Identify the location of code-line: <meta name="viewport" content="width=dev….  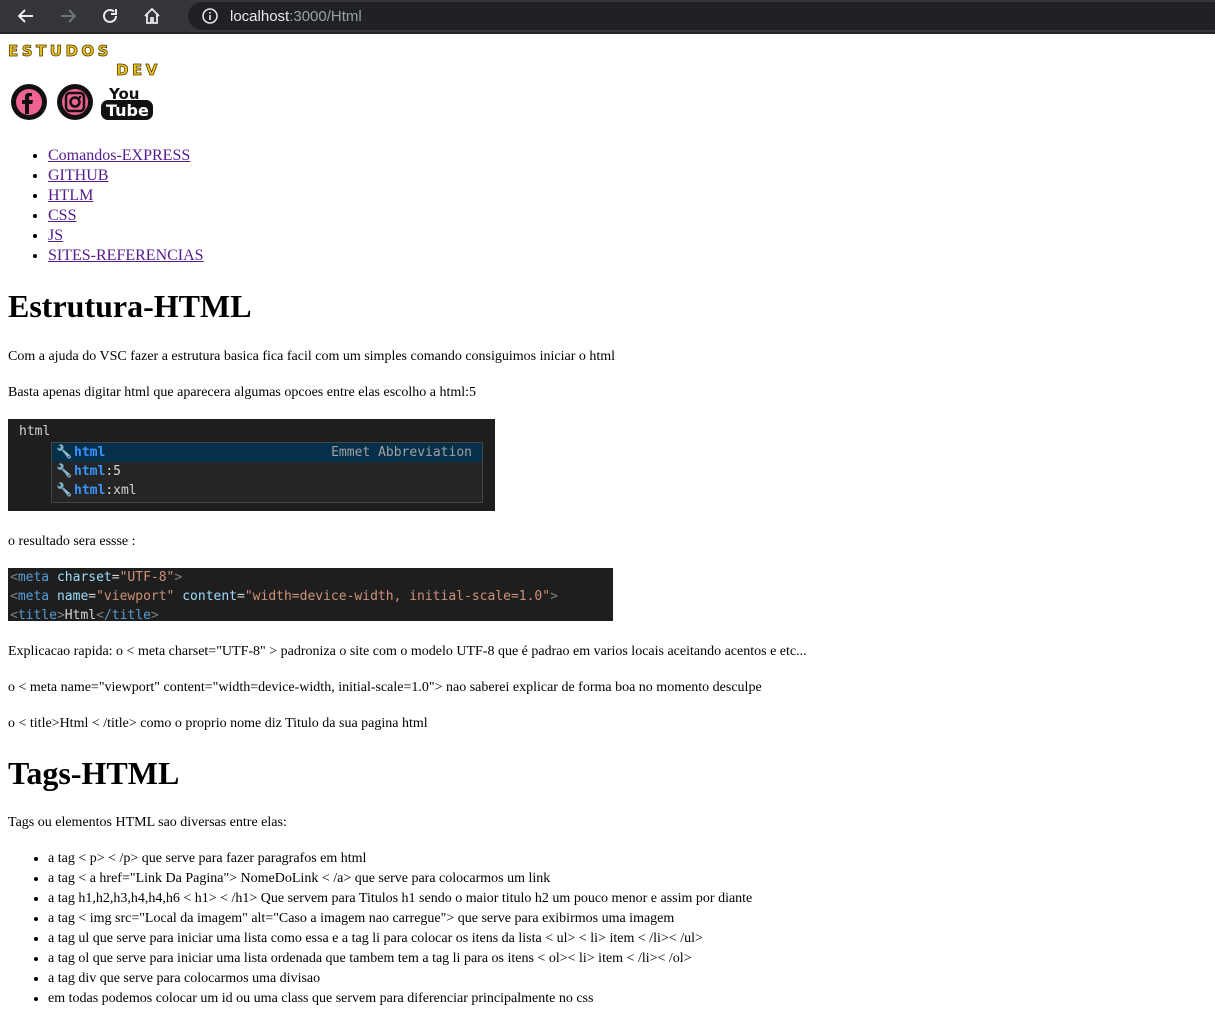
(284, 596).